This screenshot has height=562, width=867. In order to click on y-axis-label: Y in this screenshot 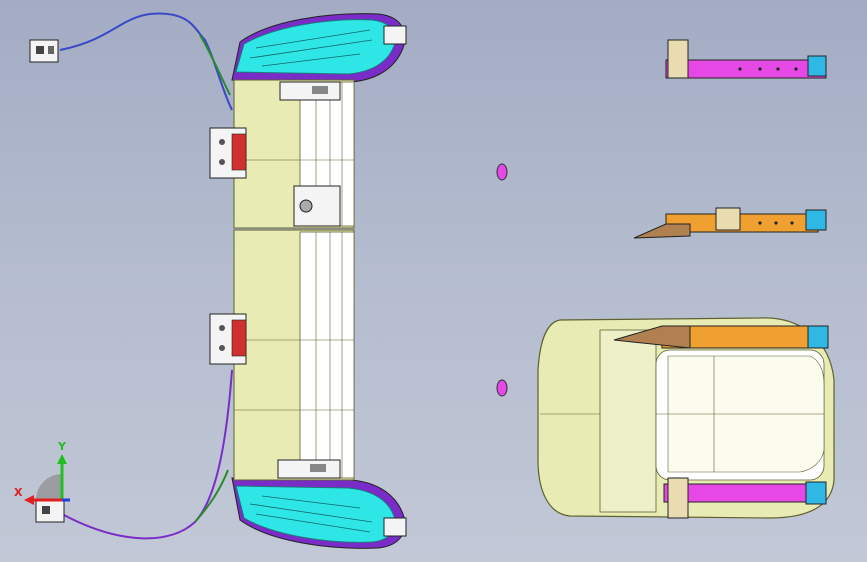, I will do `click(62, 446)`.